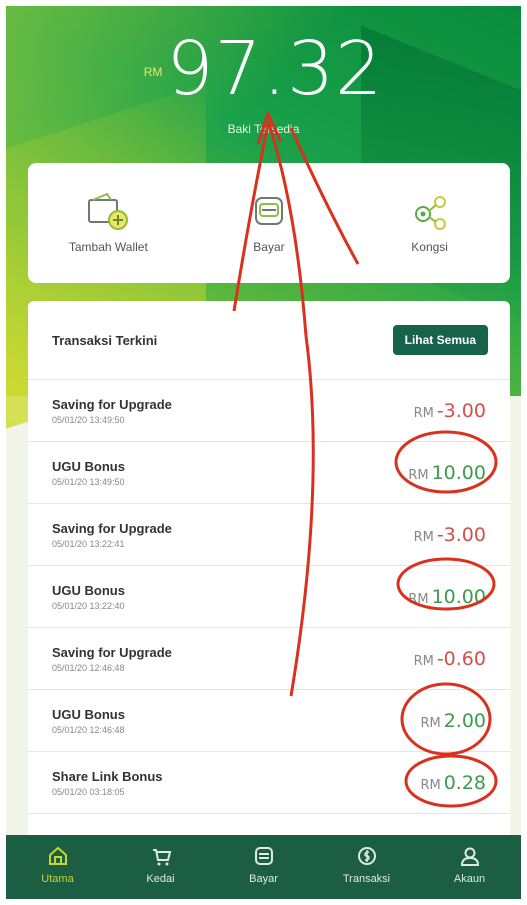 The height and width of the screenshot is (905, 527). I want to click on transaction-info: UGU Bonus 05/01/20 13:49:50, so click(88, 473).